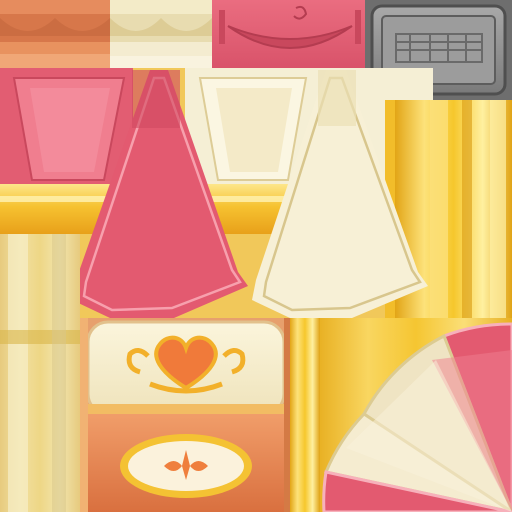 This screenshot has height=512, width=512. What do you see at coordinates (288, 34) in the screenshot?
I see `swag-curtain-pink` at bounding box center [288, 34].